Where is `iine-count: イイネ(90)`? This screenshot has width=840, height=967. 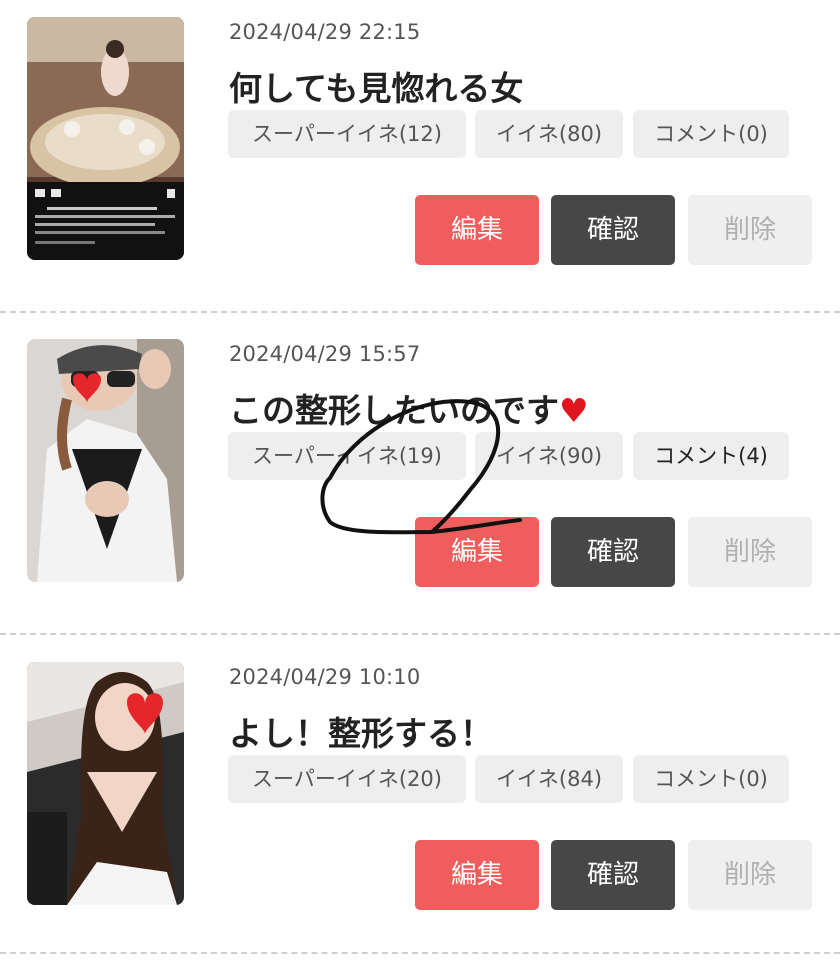 iine-count: イイネ(90) is located at coordinates (549, 456).